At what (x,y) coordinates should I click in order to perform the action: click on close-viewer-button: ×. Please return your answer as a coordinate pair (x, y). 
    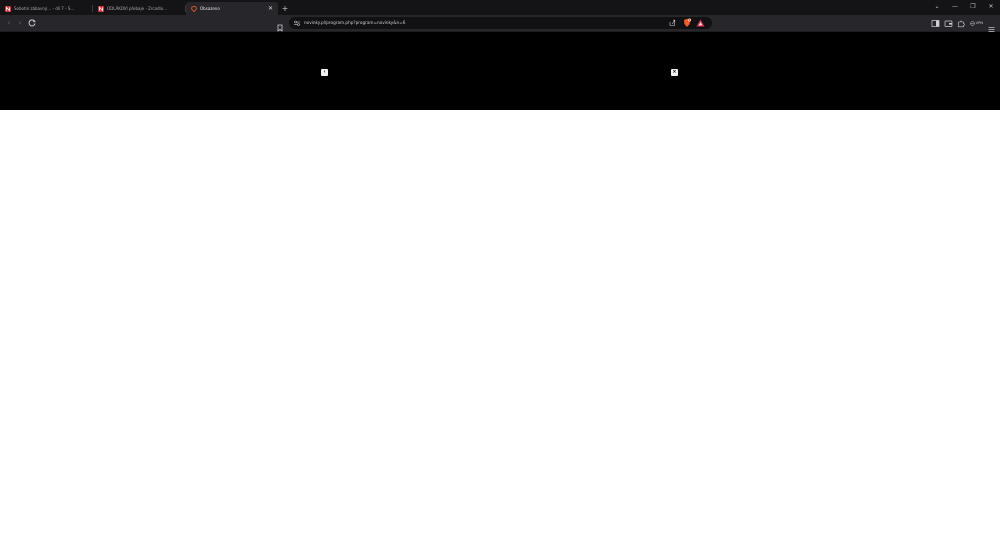
    Looking at the image, I should click on (674, 72).